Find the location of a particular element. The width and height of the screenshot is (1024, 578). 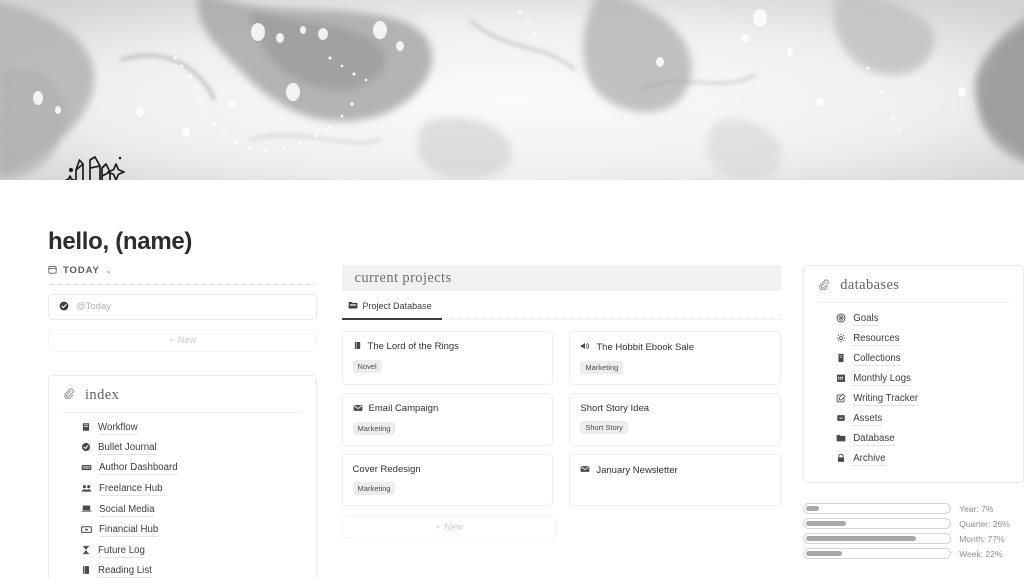

progress-track-week is located at coordinates (877, 553).